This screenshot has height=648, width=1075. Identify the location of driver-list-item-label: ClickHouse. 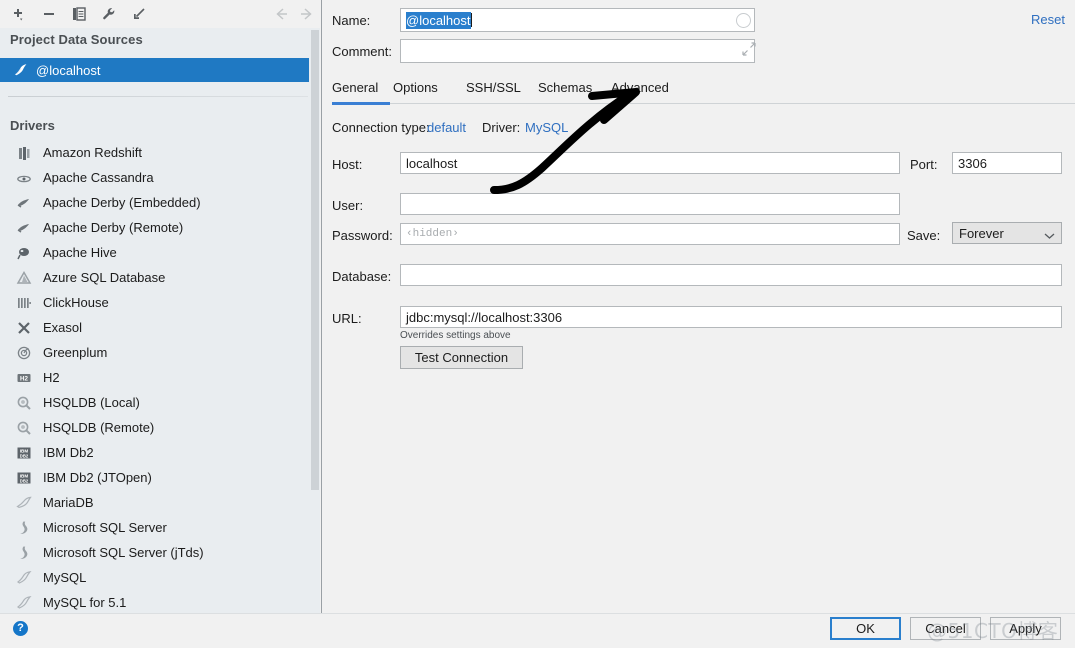
(76, 302).